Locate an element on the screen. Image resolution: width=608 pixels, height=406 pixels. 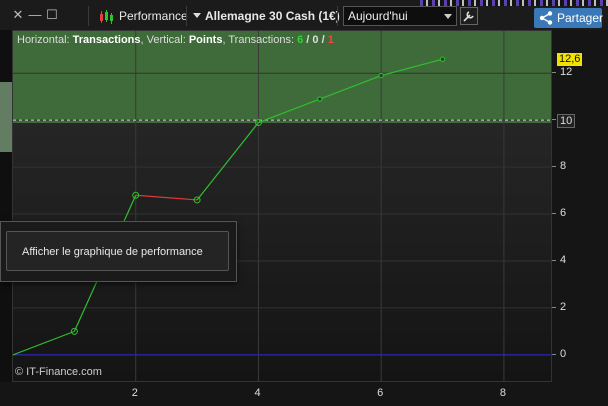
wins-count: 6 is located at coordinates (300, 40).